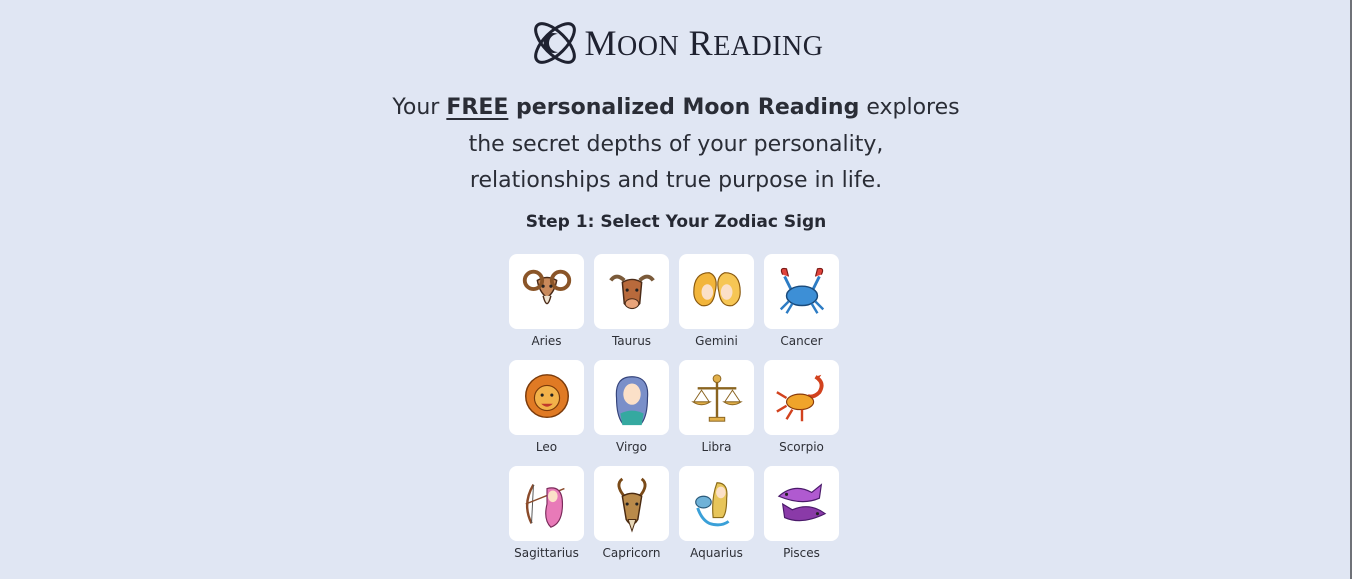 Image resolution: width=1352 pixels, height=579 pixels. Describe the element at coordinates (768, 46) in the screenshot. I see `logo-letters-eading: EADING` at that location.